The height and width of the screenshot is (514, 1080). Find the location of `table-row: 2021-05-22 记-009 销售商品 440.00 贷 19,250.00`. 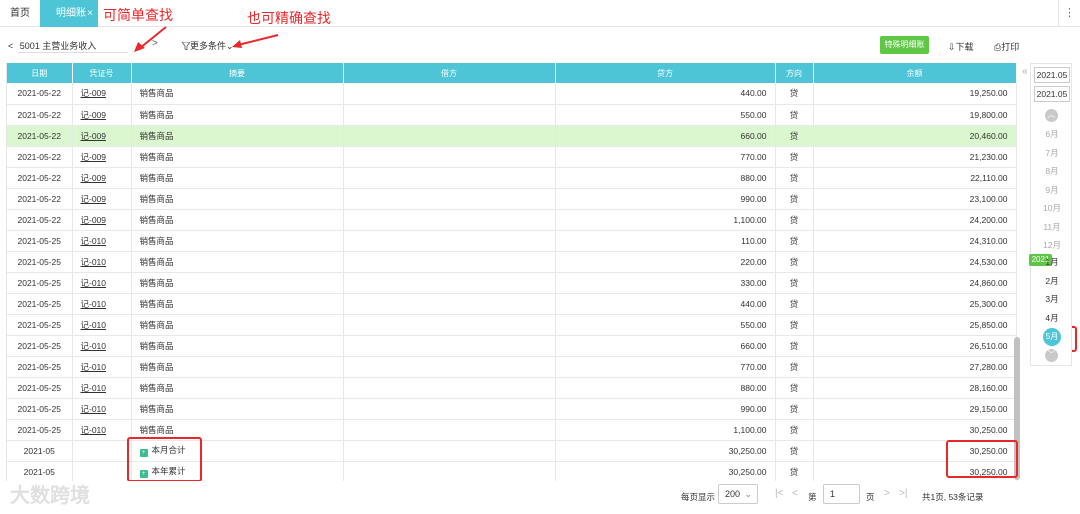

table-row: 2021-05-22 记-009 销售商品 440.00 贷 19,250.00 is located at coordinates (512, 94).